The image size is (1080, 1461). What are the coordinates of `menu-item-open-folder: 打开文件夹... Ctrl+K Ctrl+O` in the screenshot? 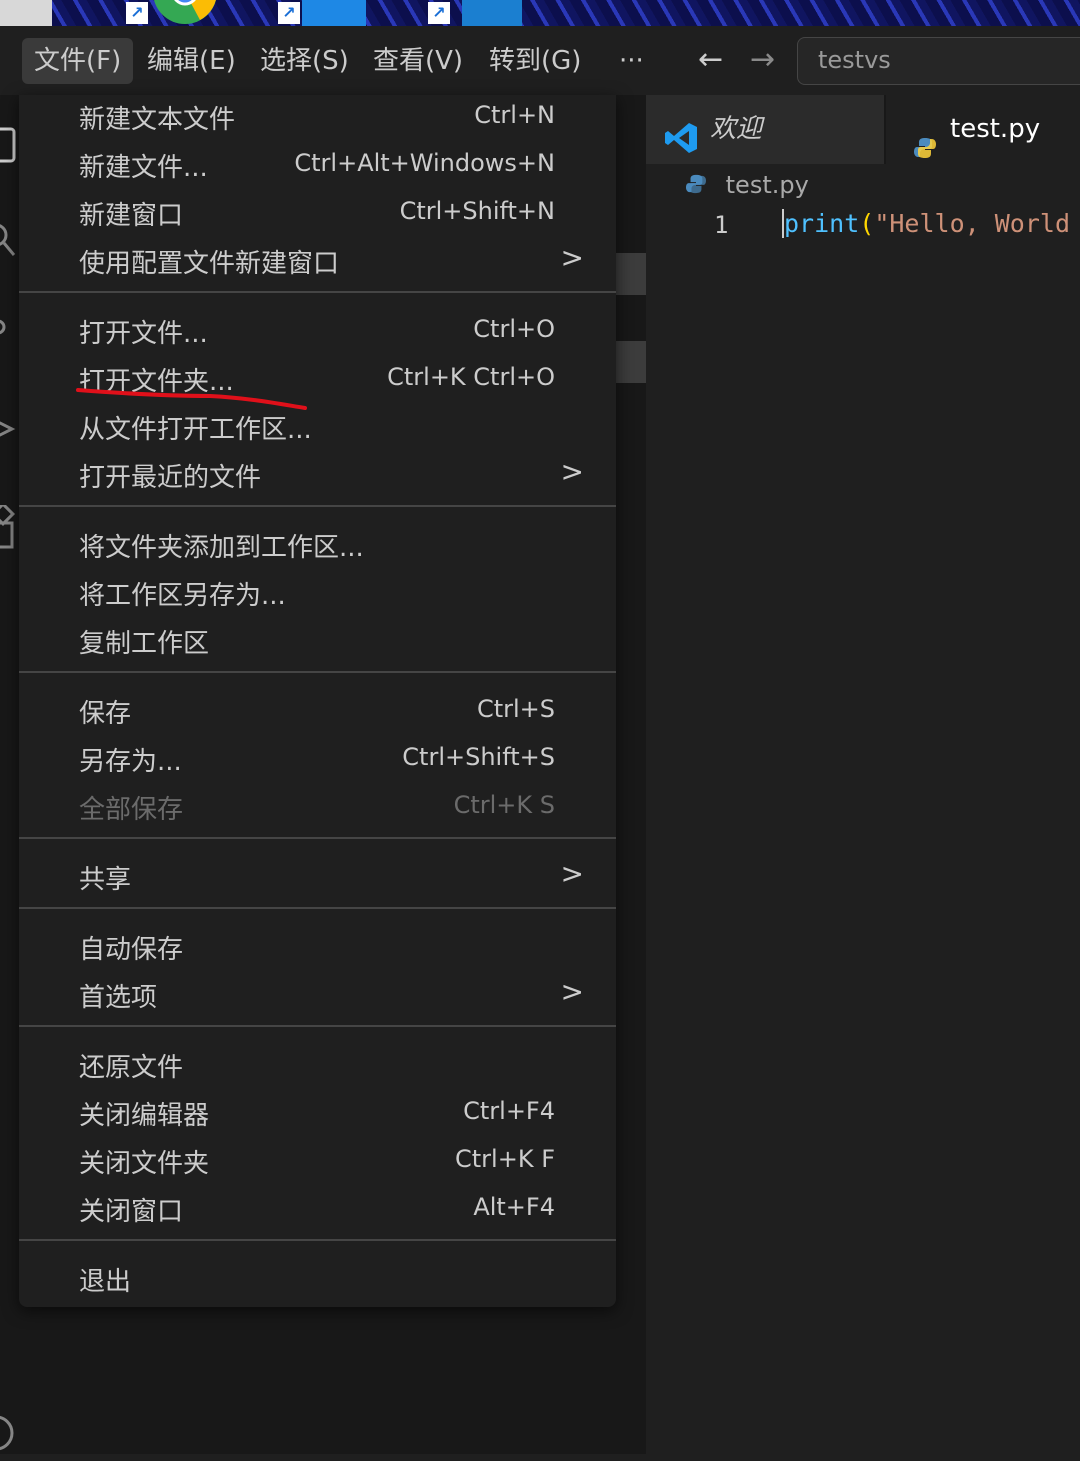 It's located at (317, 381).